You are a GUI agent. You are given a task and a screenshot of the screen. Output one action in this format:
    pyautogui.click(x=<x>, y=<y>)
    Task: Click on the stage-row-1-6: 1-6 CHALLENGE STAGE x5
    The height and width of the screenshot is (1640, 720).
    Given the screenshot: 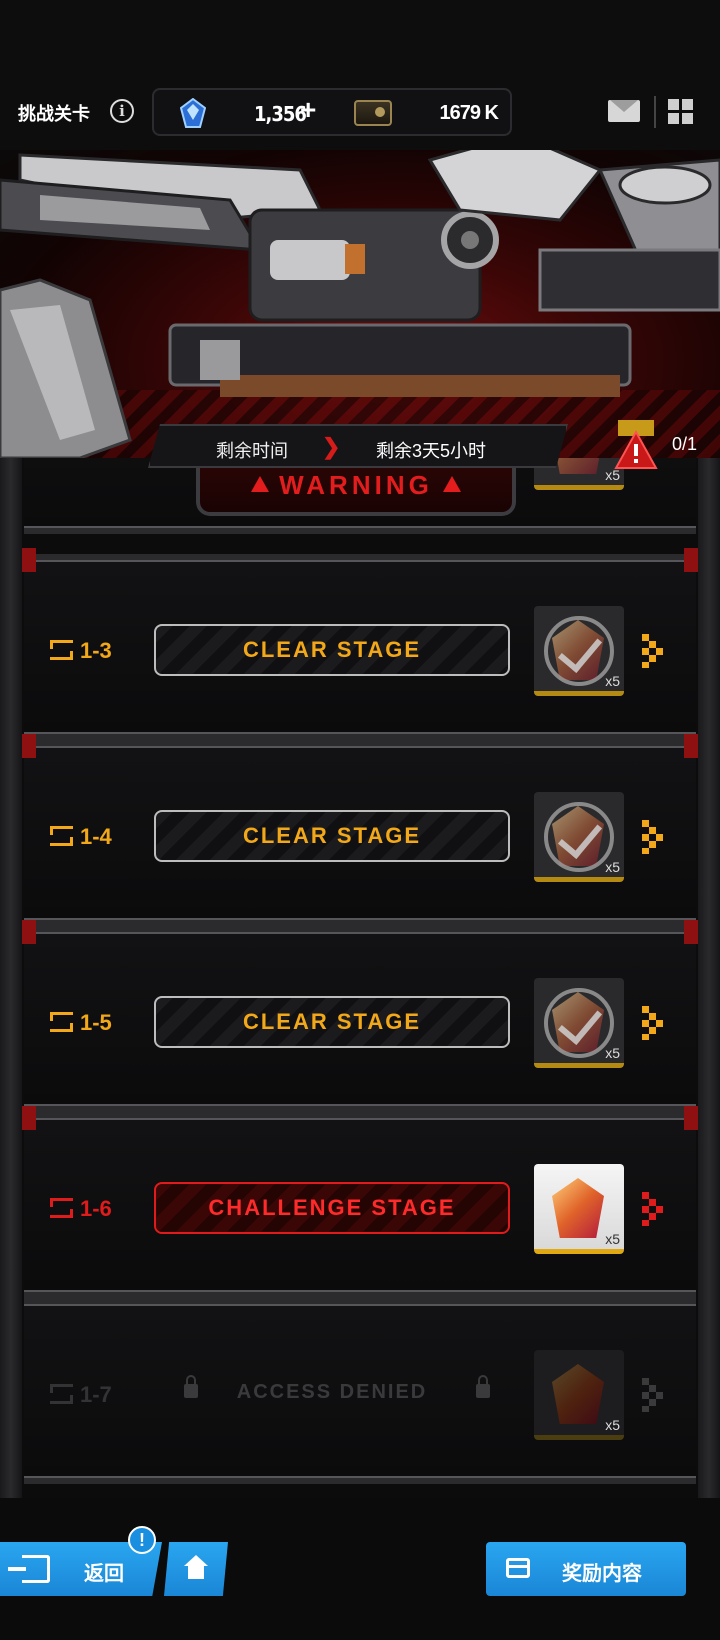 What is the action you would take?
    pyautogui.click(x=360, y=1202)
    